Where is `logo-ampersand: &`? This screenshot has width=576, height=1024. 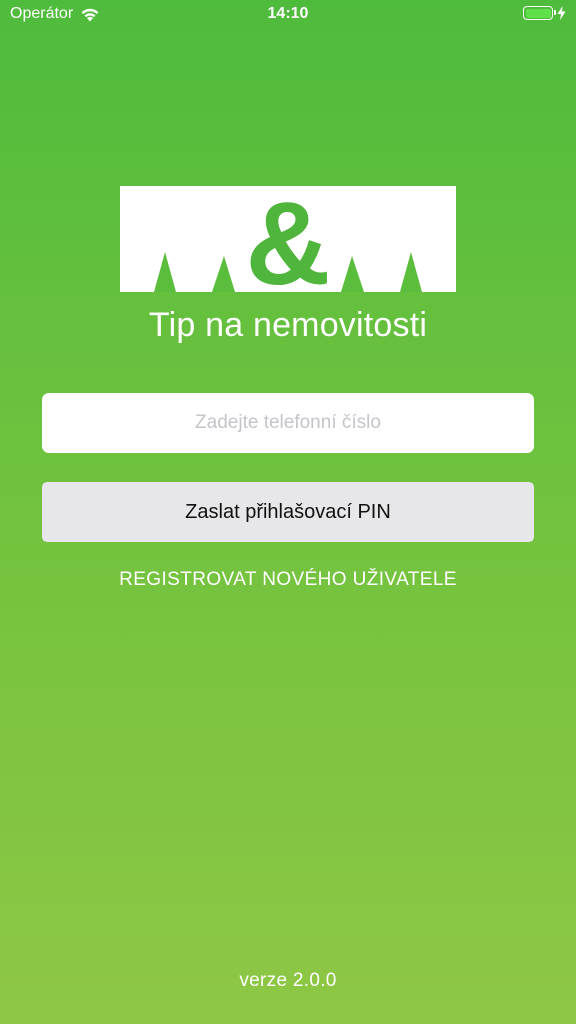
logo-ampersand: & is located at coordinates (287, 239).